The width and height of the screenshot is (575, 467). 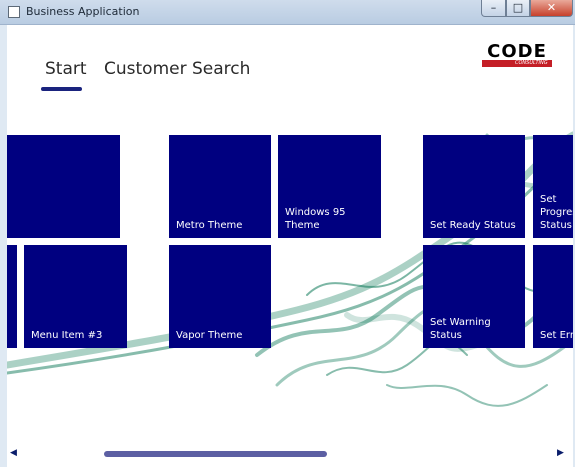 I want to click on tile-label: Set Ready Status, so click(x=473, y=225).